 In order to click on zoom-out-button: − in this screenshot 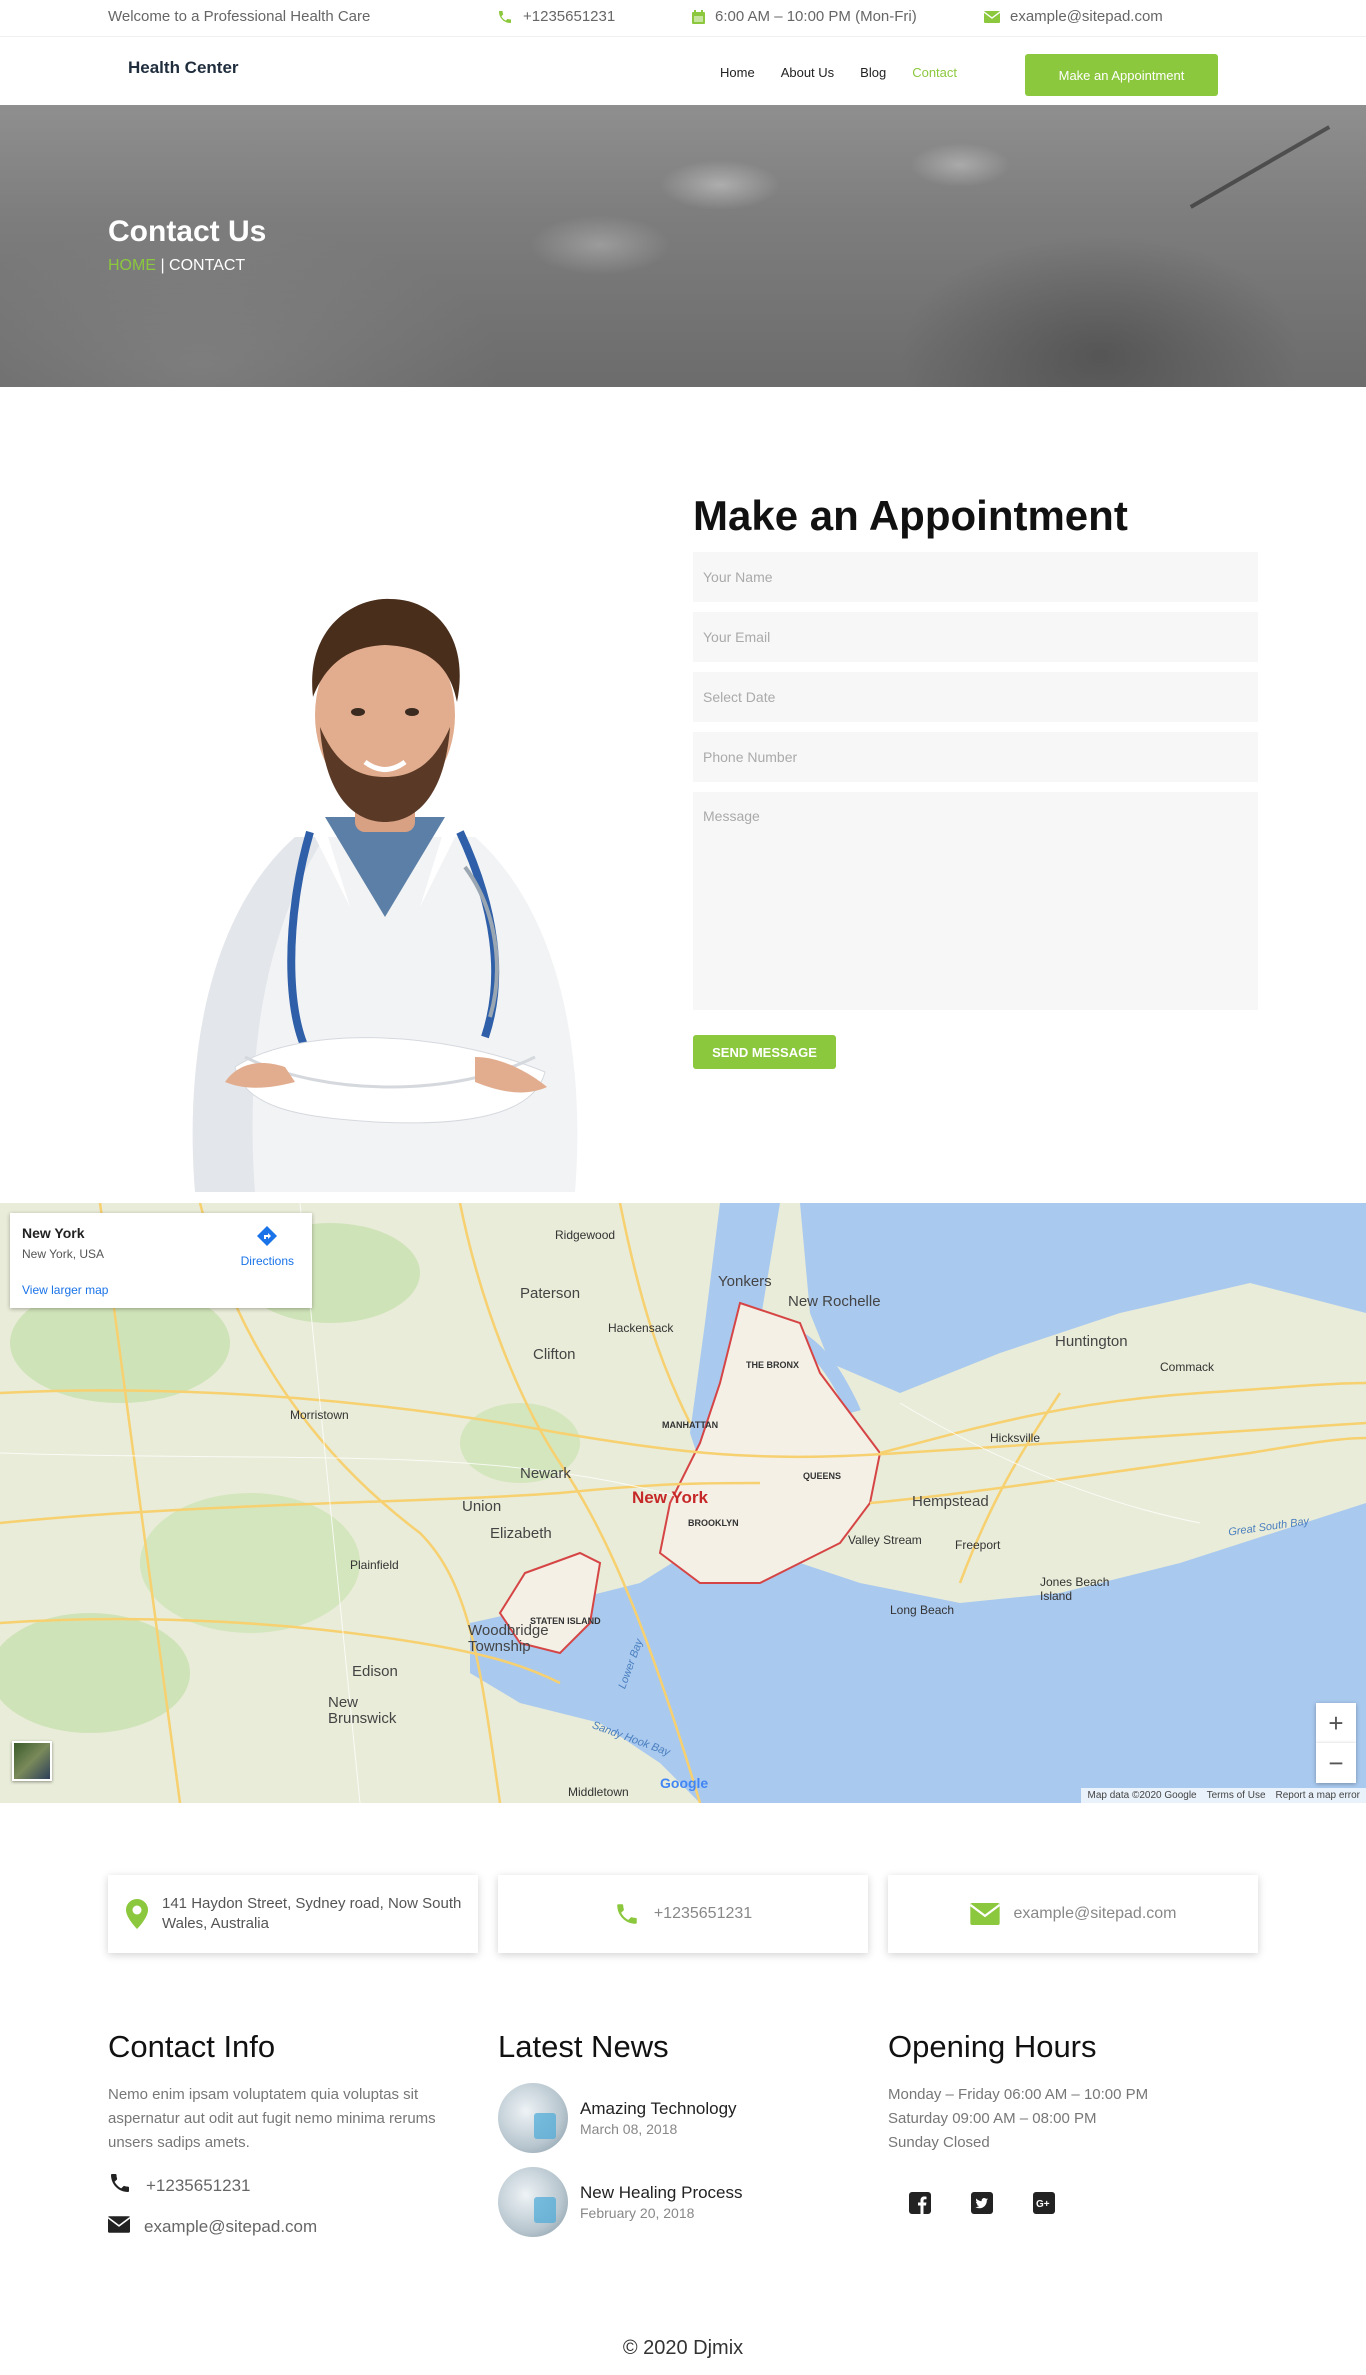, I will do `click(1336, 1763)`.